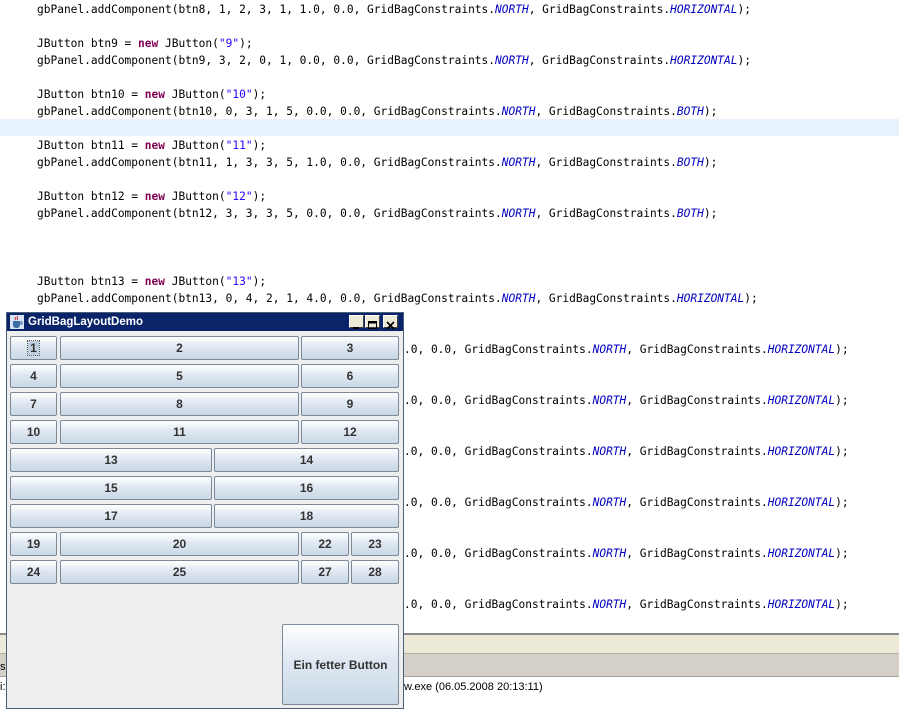  I want to click on grid-button-label: 8, so click(179, 404).